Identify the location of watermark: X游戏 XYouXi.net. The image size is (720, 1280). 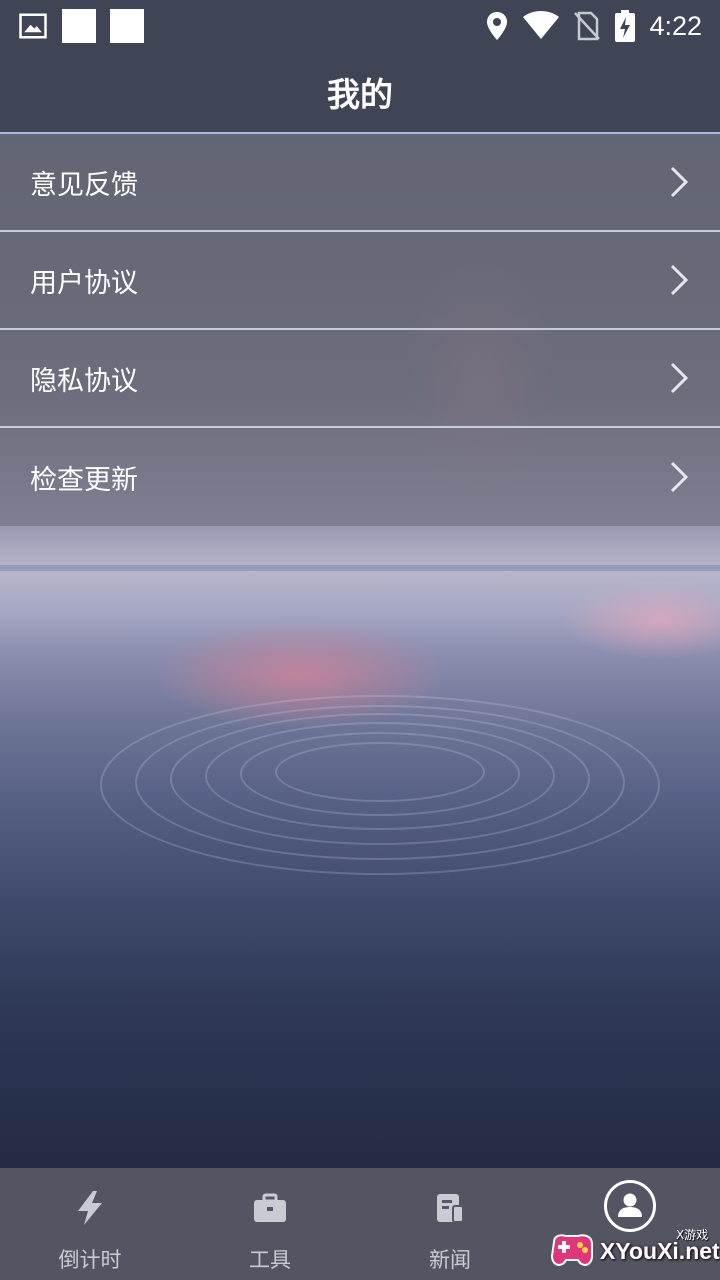
(634, 1250).